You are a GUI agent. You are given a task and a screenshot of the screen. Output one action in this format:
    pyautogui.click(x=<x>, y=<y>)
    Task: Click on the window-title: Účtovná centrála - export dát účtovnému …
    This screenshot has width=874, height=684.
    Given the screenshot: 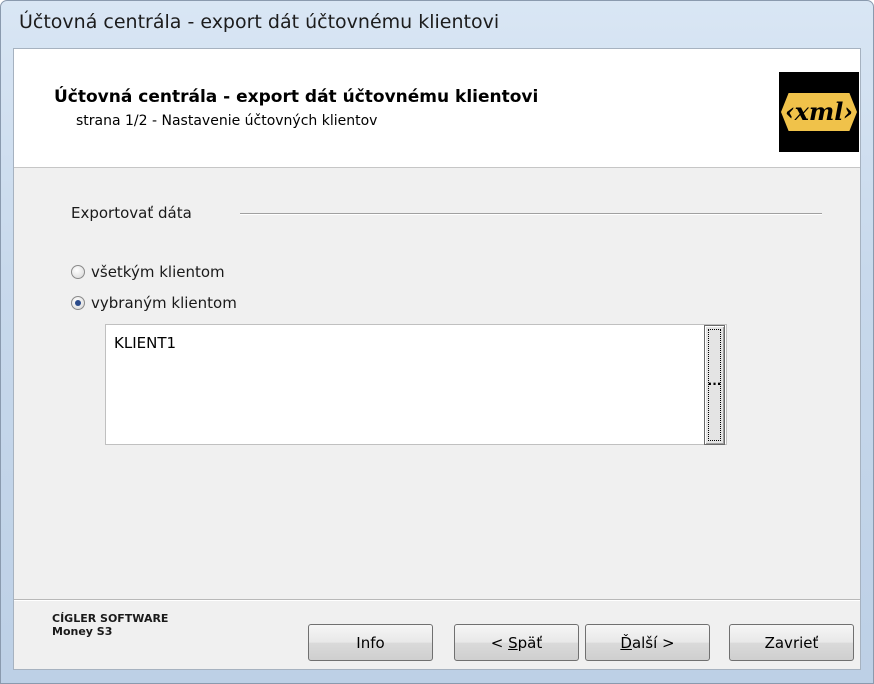 What is the action you would take?
    pyautogui.click(x=259, y=22)
    